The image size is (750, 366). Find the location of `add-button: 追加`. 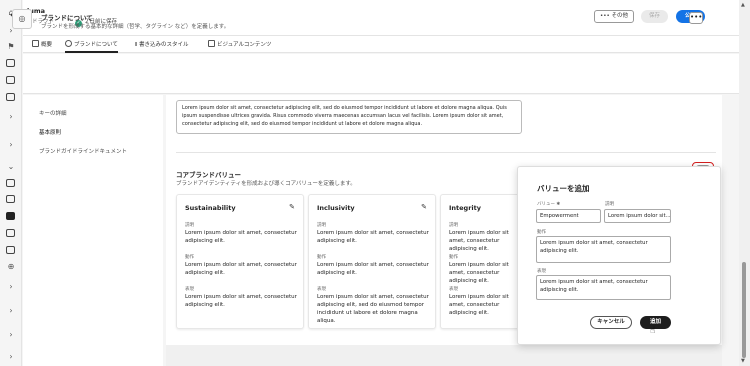

add-button: 追加 is located at coordinates (655, 322).